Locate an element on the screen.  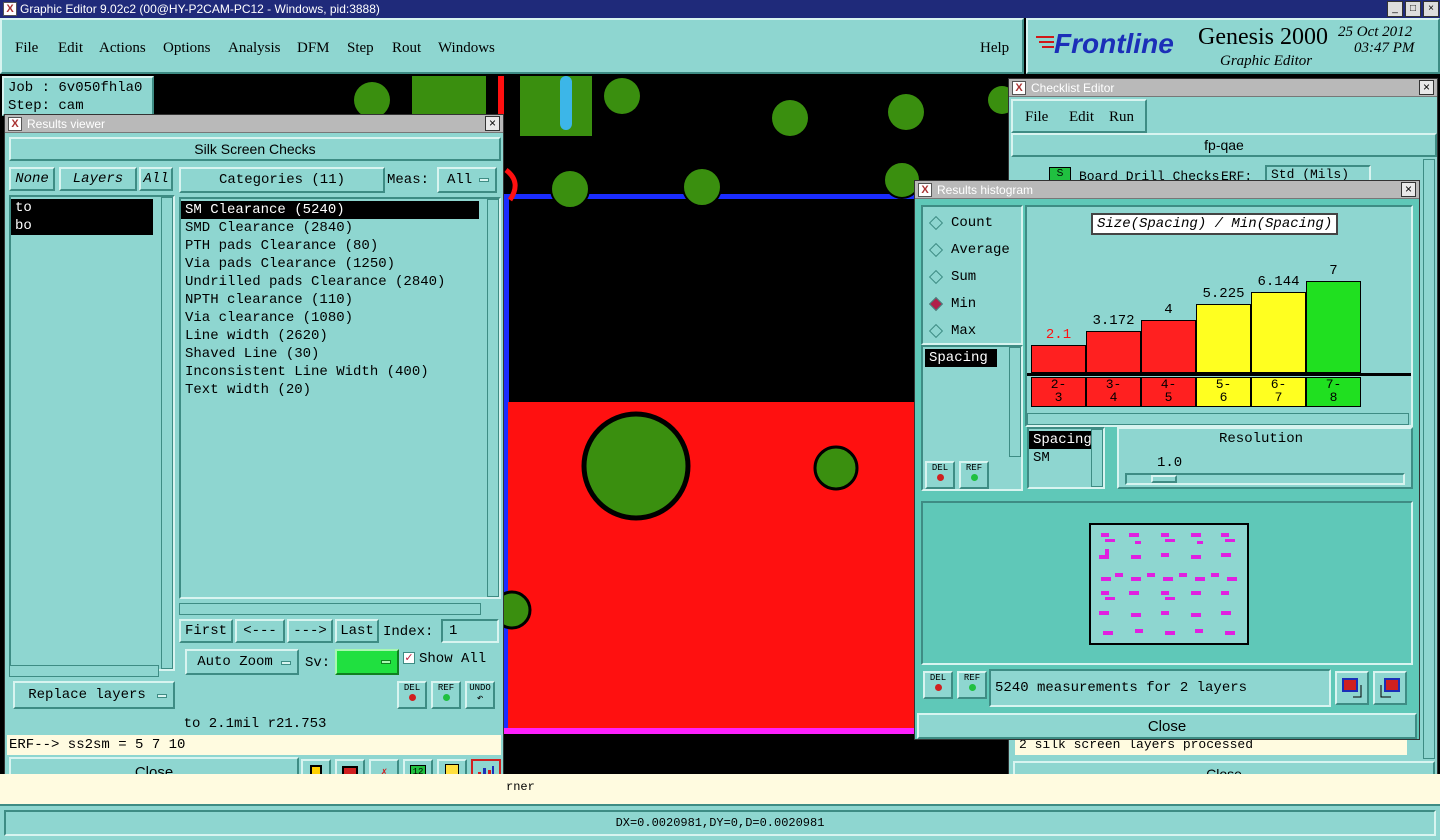
category-item: SM Clearance (5240) is located at coordinates (330, 210).